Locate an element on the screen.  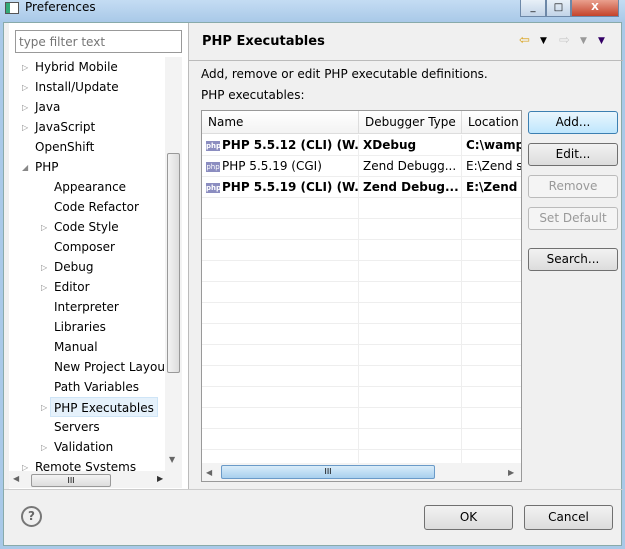
forward-arrow-icon: ⇨ is located at coordinates (564, 40).